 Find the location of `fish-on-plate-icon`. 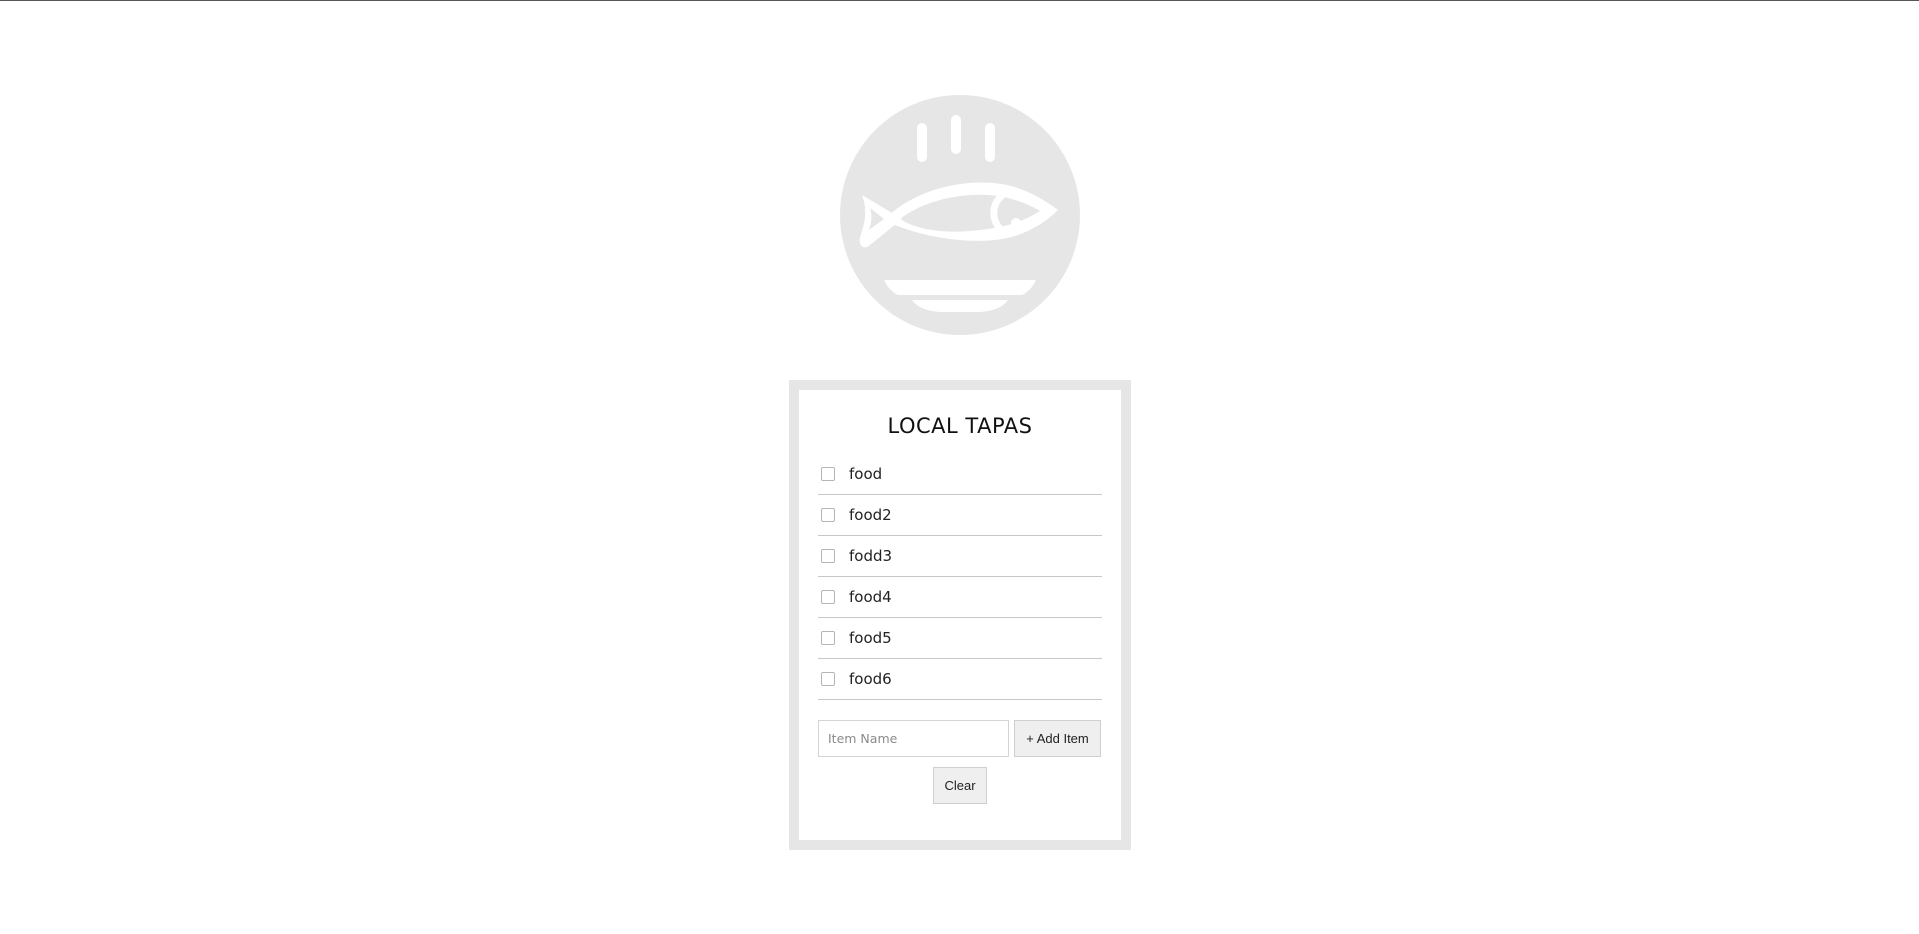

fish-on-plate-icon is located at coordinates (960, 215).